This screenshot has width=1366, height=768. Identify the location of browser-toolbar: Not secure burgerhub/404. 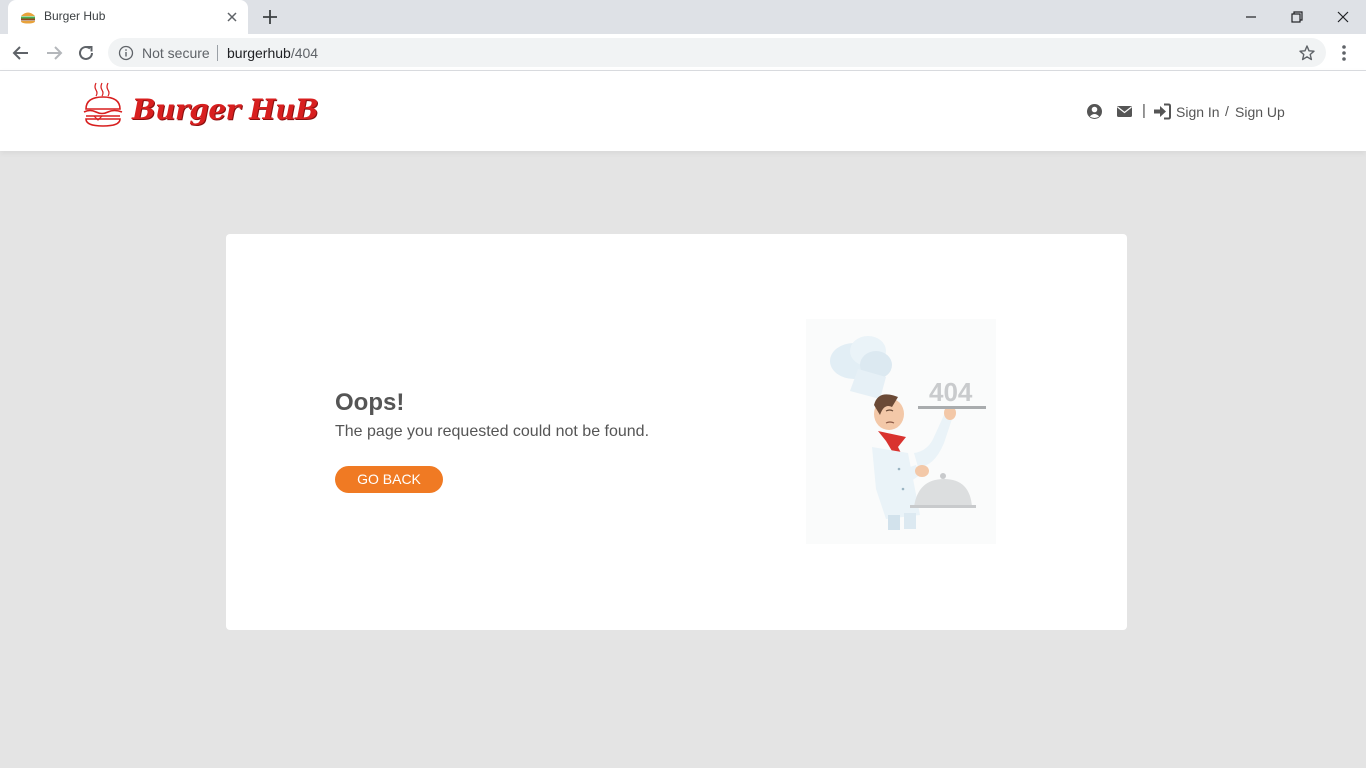
(683, 52).